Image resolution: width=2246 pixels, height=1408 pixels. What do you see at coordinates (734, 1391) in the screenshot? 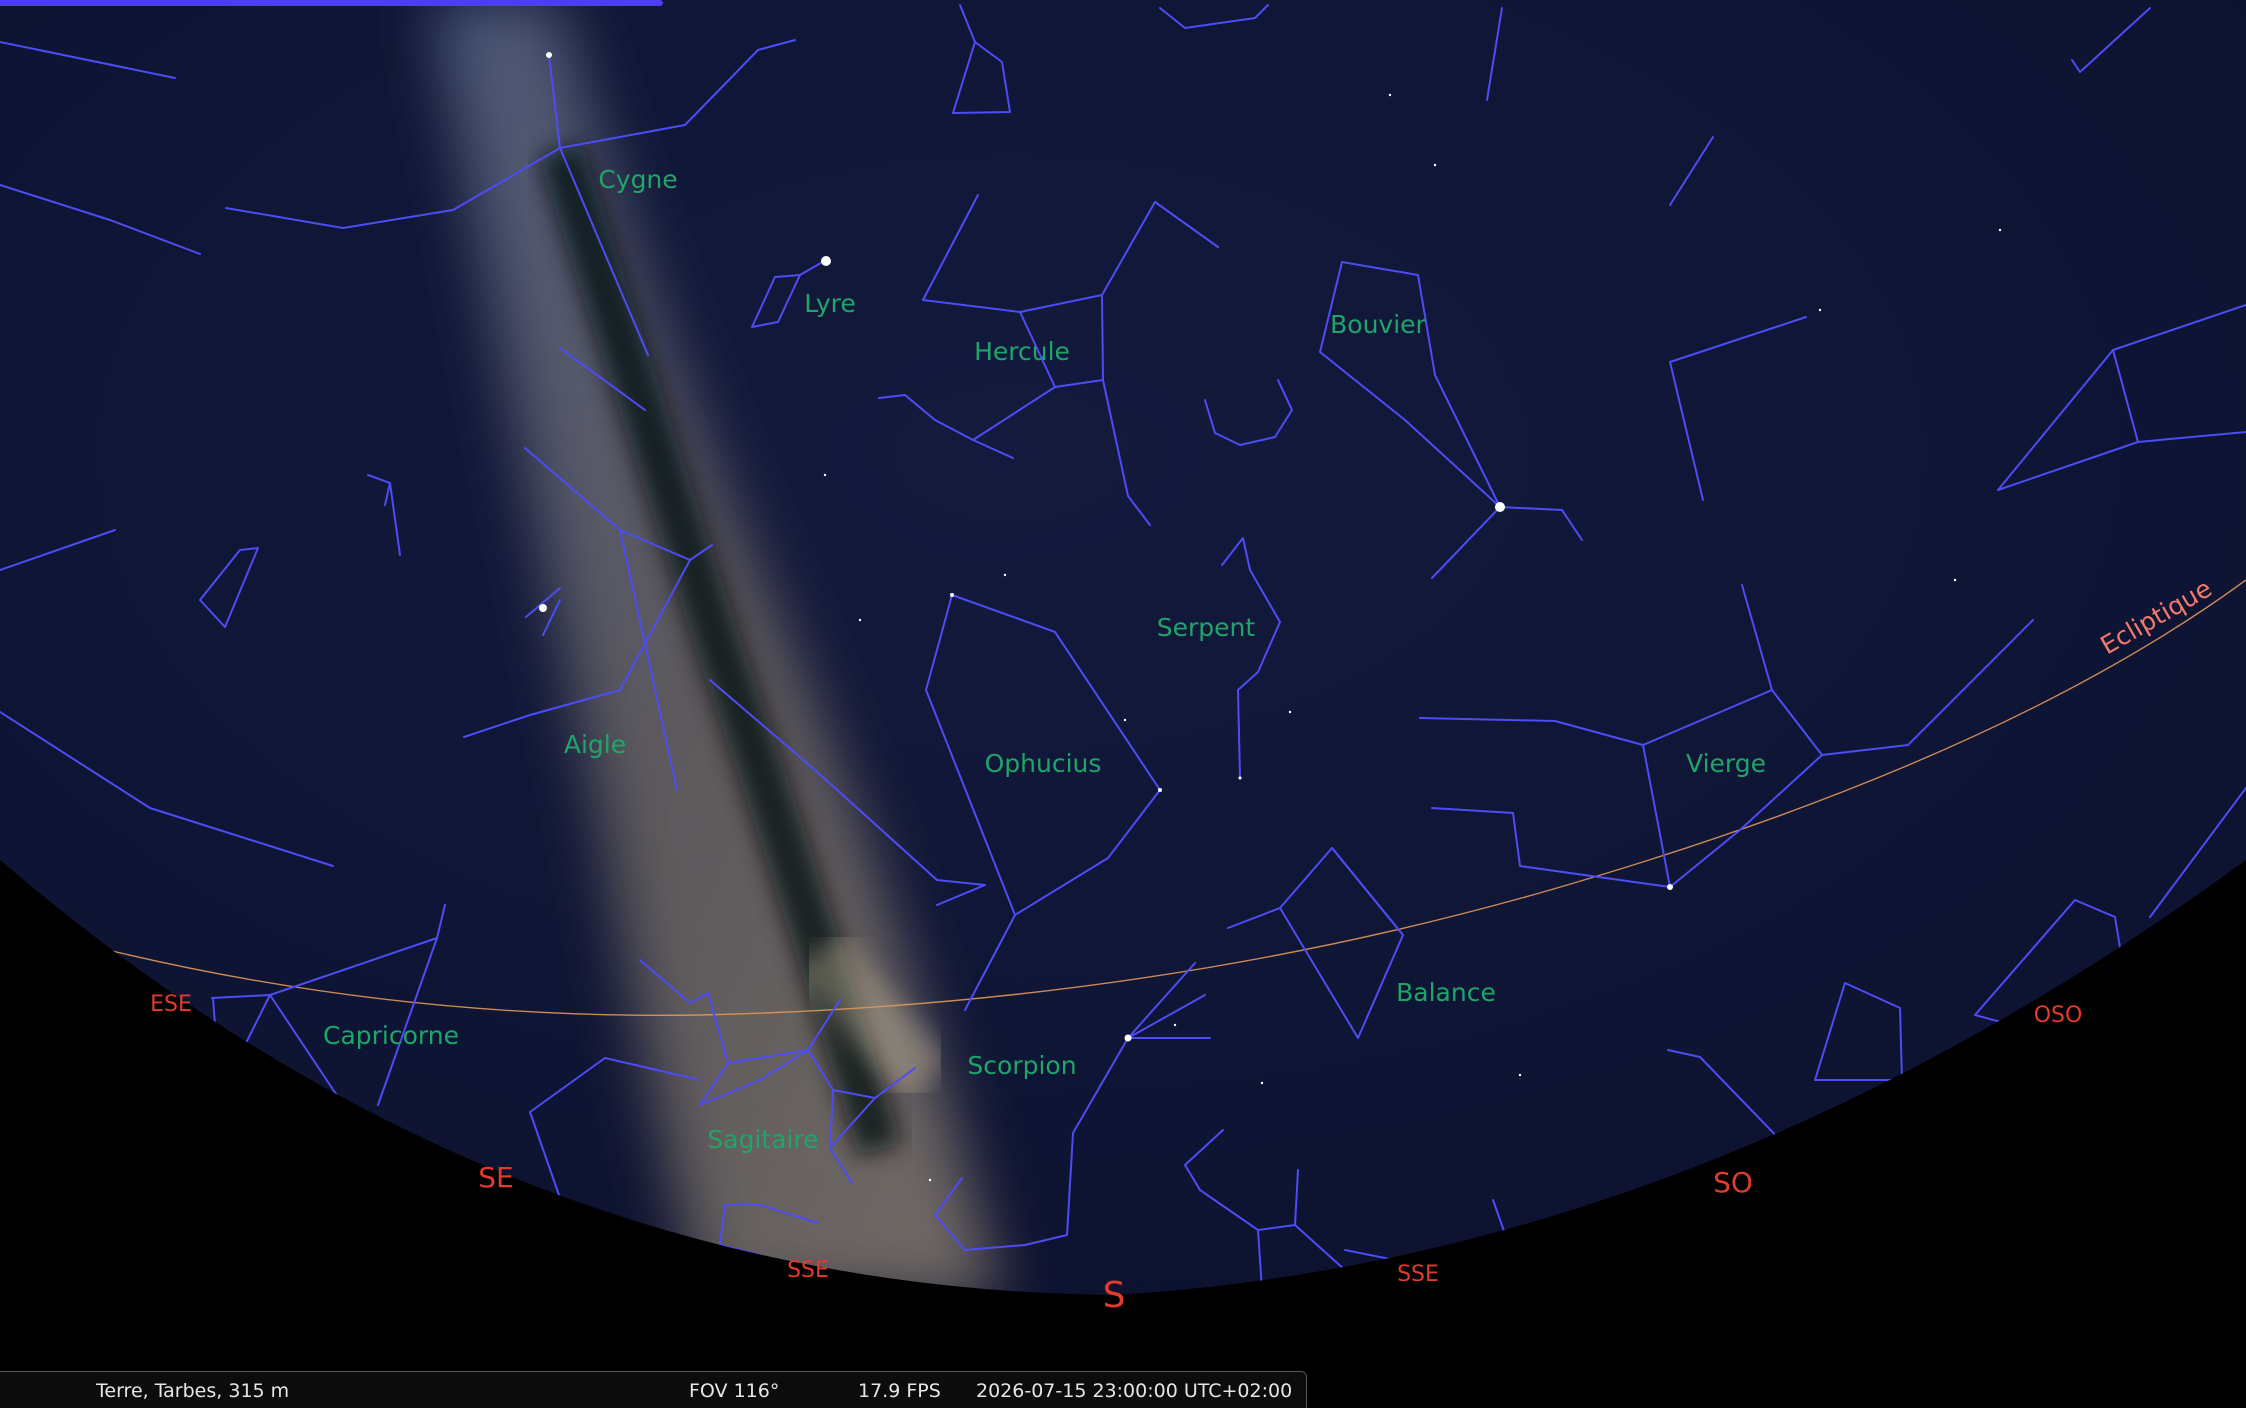
I see `fov-readout: FOV 116°` at bounding box center [734, 1391].